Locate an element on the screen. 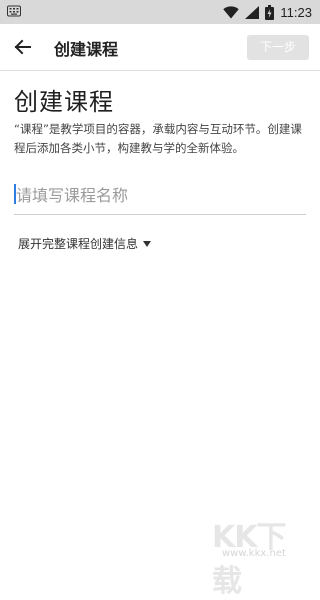  status-bar: 11:23 is located at coordinates (160, 12).